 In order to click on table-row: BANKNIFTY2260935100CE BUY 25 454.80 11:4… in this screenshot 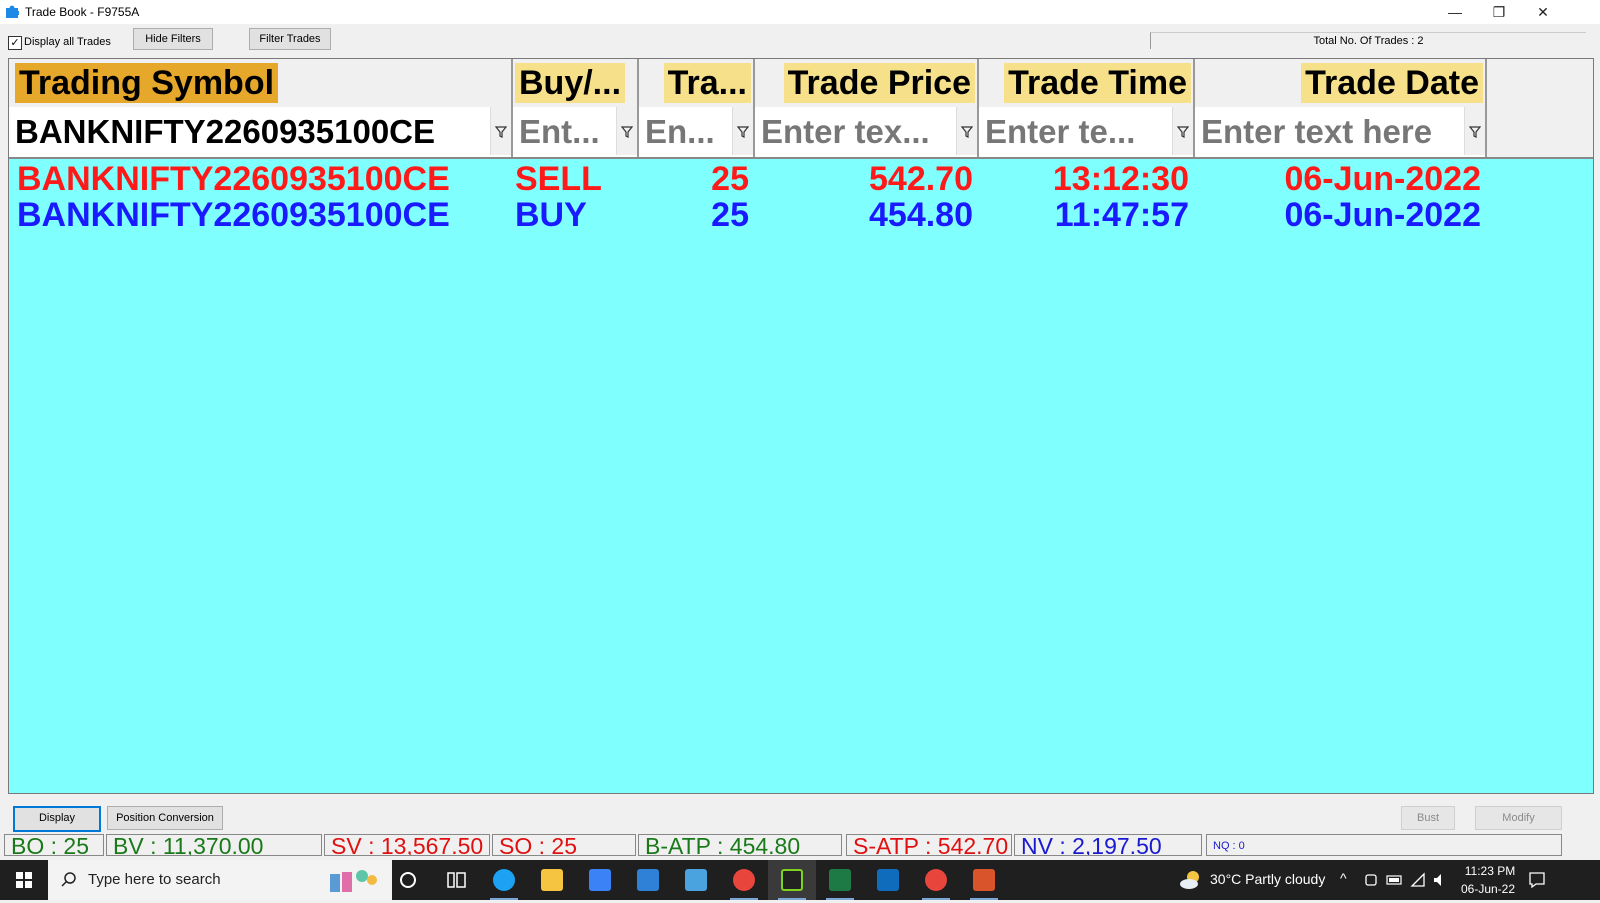, I will do `click(801, 215)`.